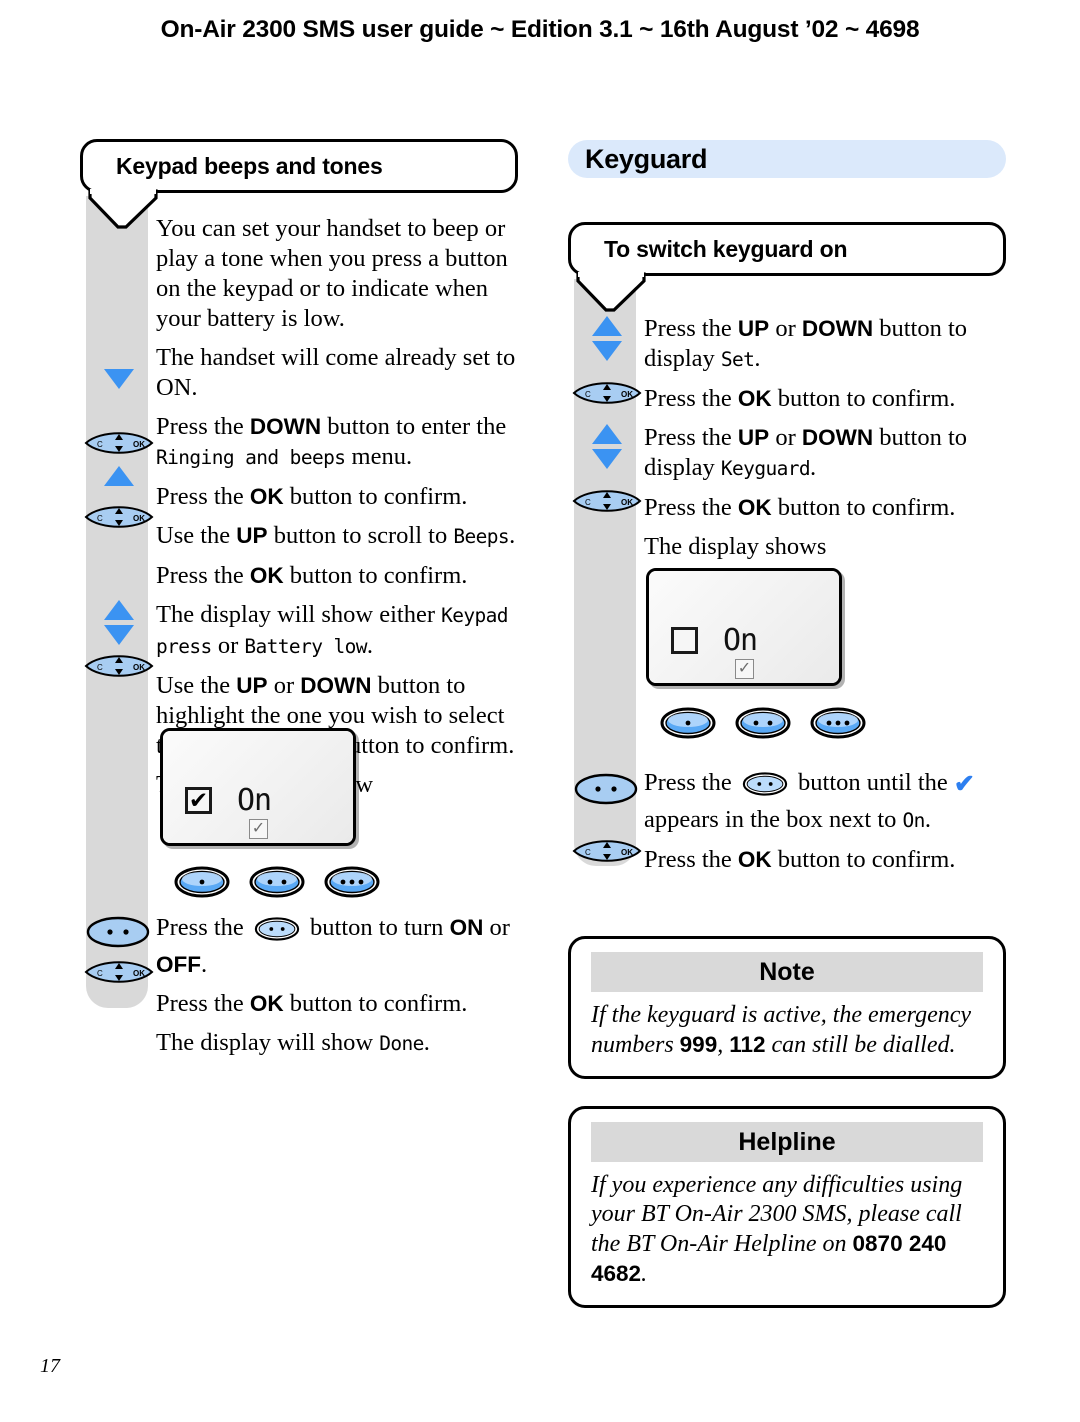  What do you see at coordinates (258, 829) in the screenshot?
I see `lcd-secondary-checkbox: ✓` at bounding box center [258, 829].